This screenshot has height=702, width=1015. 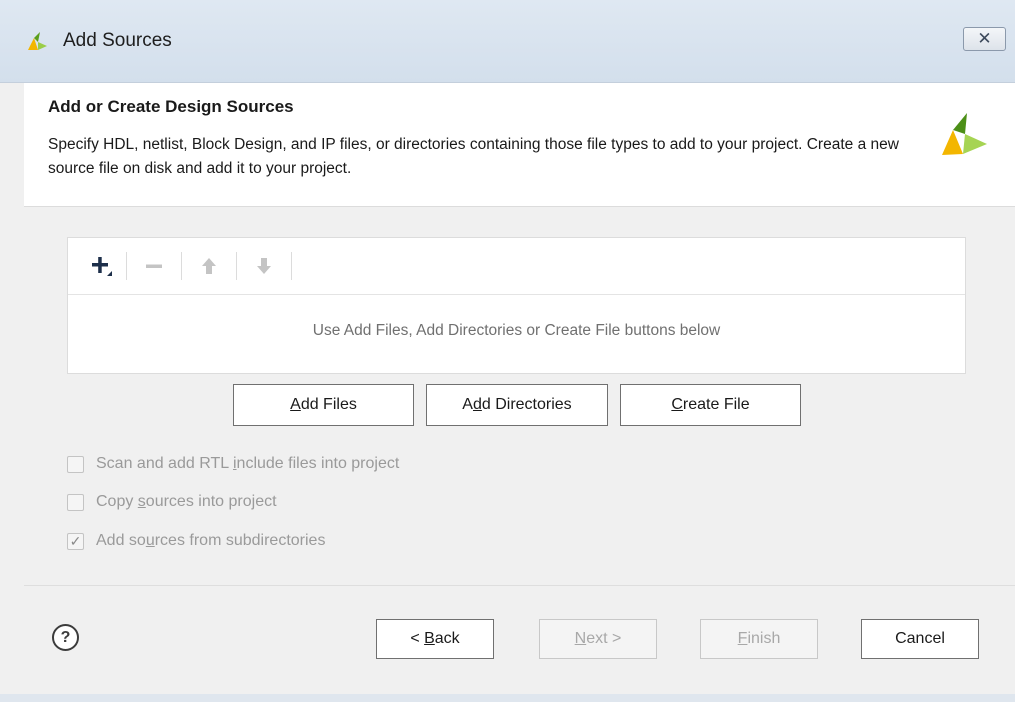 I want to click on finish-button: Finish, so click(x=759, y=639).